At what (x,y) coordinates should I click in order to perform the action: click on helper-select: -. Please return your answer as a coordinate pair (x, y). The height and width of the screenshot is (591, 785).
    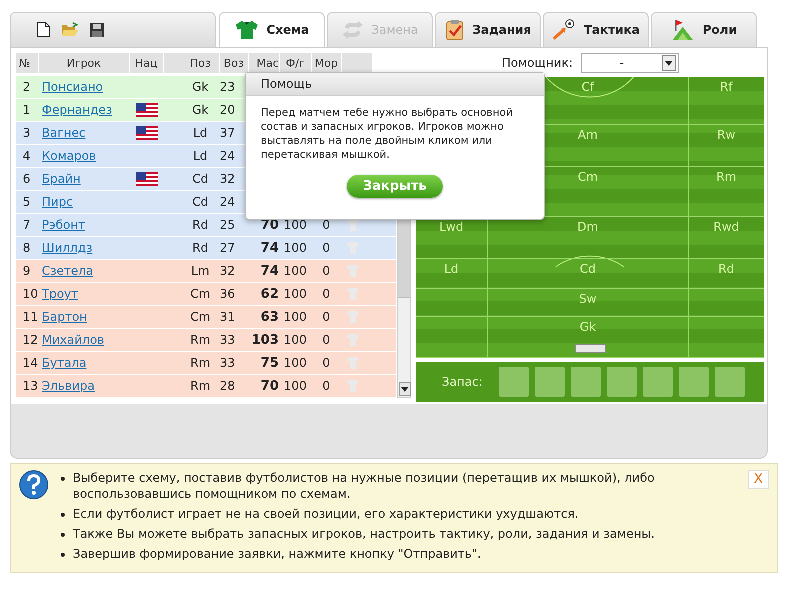
    Looking at the image, I should click on (630, 63).